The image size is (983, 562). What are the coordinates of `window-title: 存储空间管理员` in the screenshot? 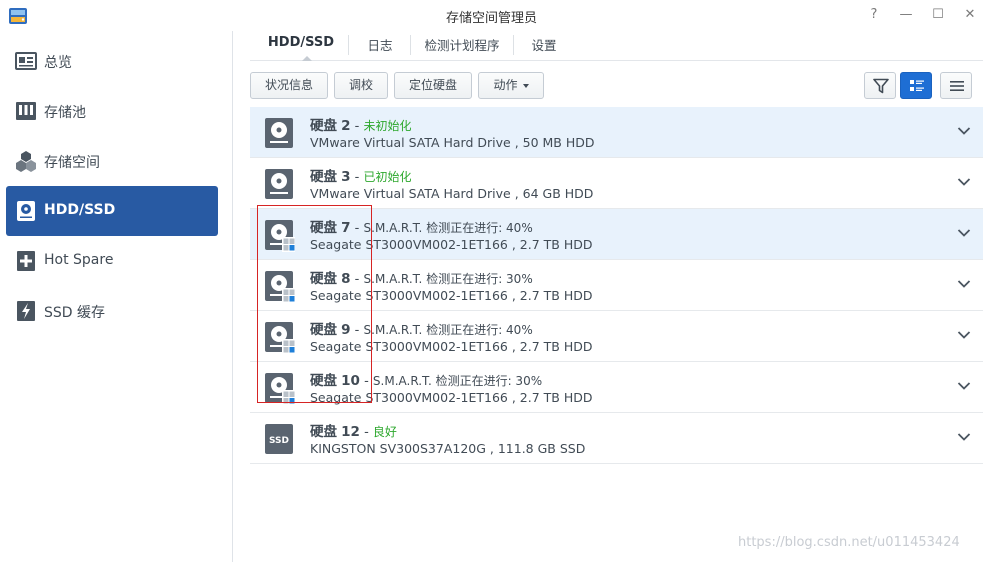 It's located at (491, 18).